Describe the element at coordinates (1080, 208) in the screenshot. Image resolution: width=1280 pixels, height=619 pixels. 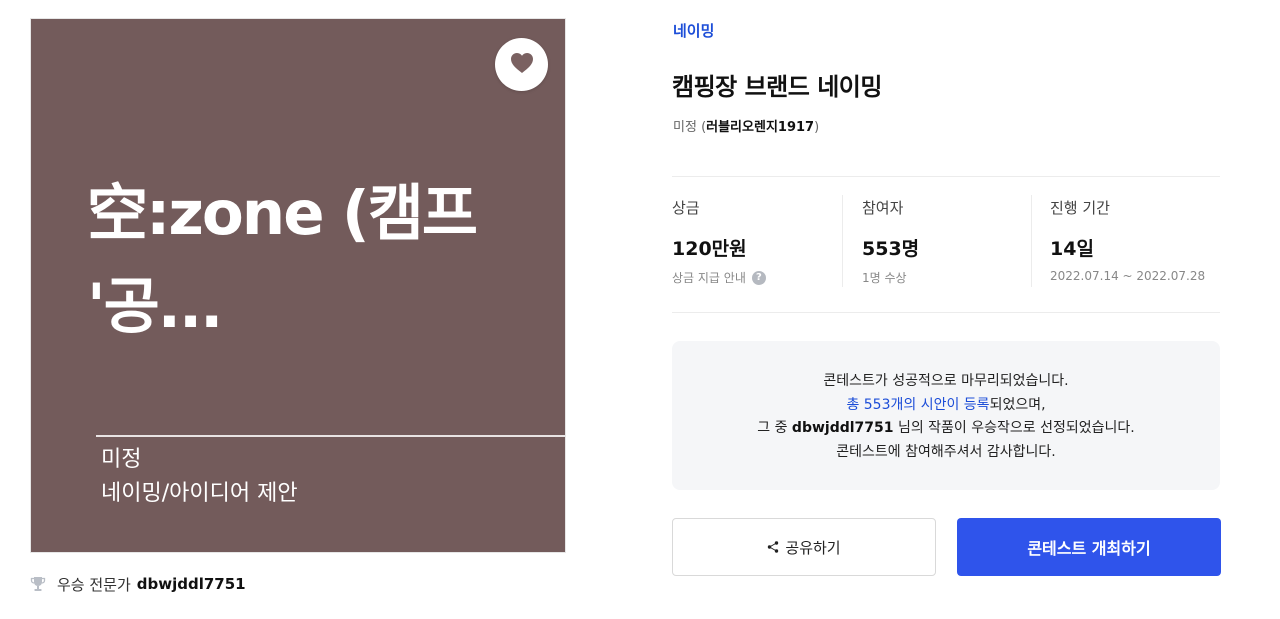
I see `stat-period-label: 진행 기간` at that location.